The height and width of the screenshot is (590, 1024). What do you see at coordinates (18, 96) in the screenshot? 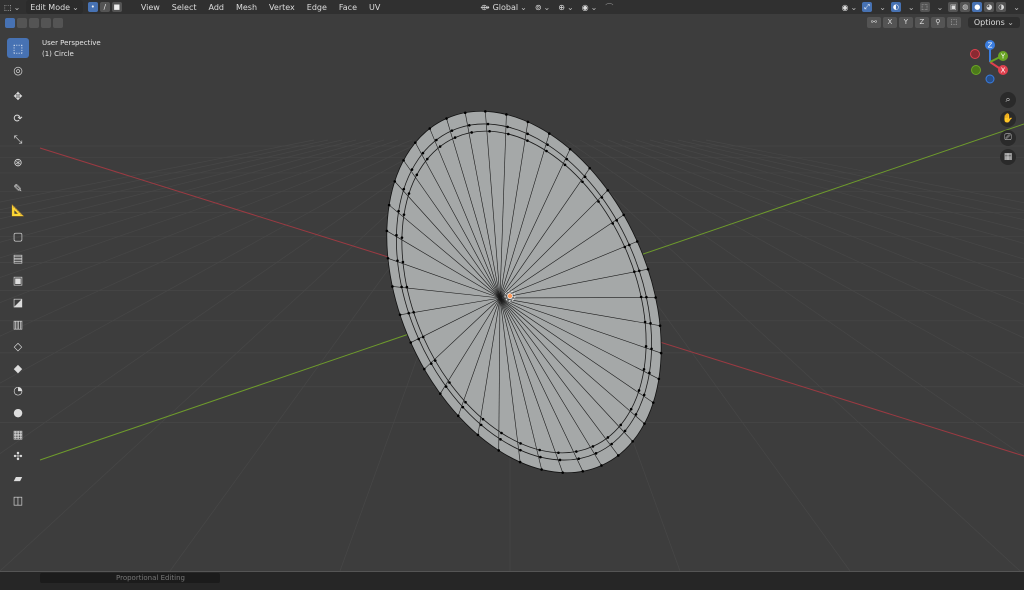
I see `move-icon: ✥` at bounding box center [18, 96].